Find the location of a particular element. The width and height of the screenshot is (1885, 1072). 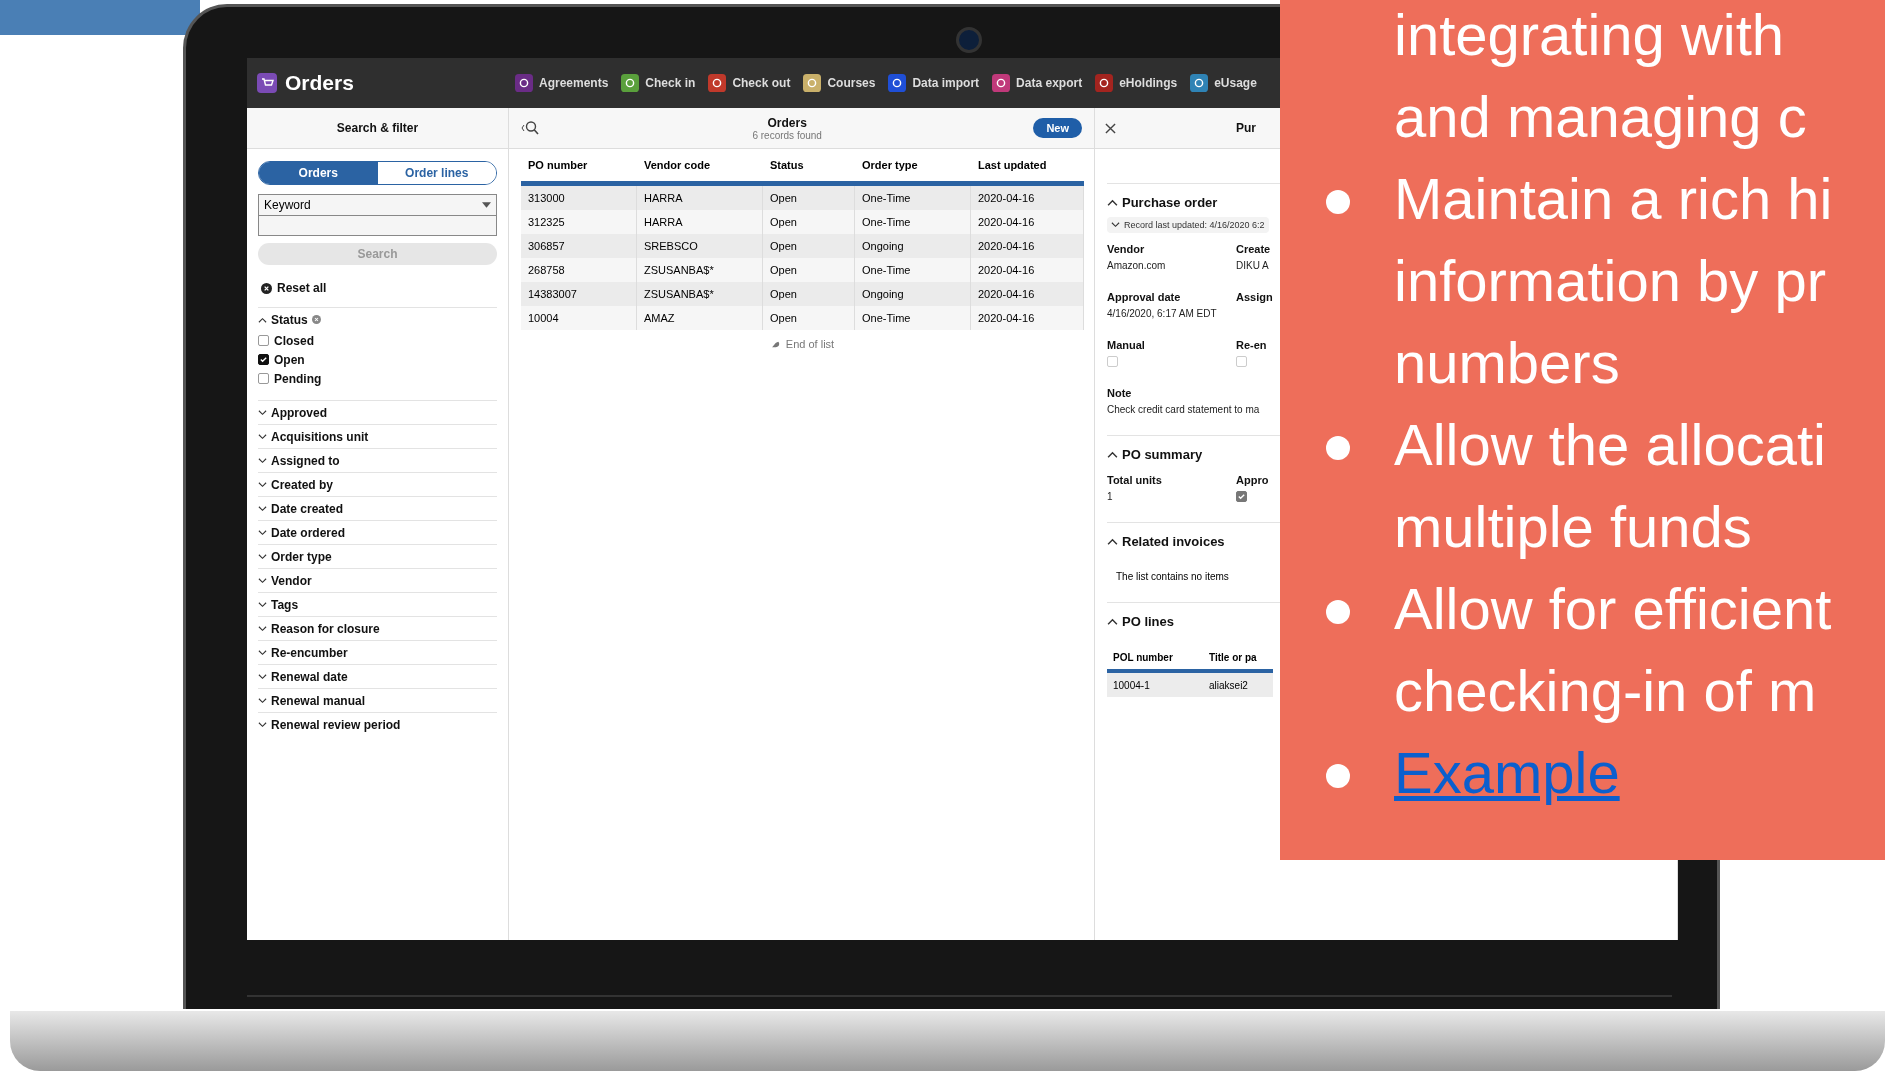

filter-heading: Date ordered is located at coordinates (308, 532).